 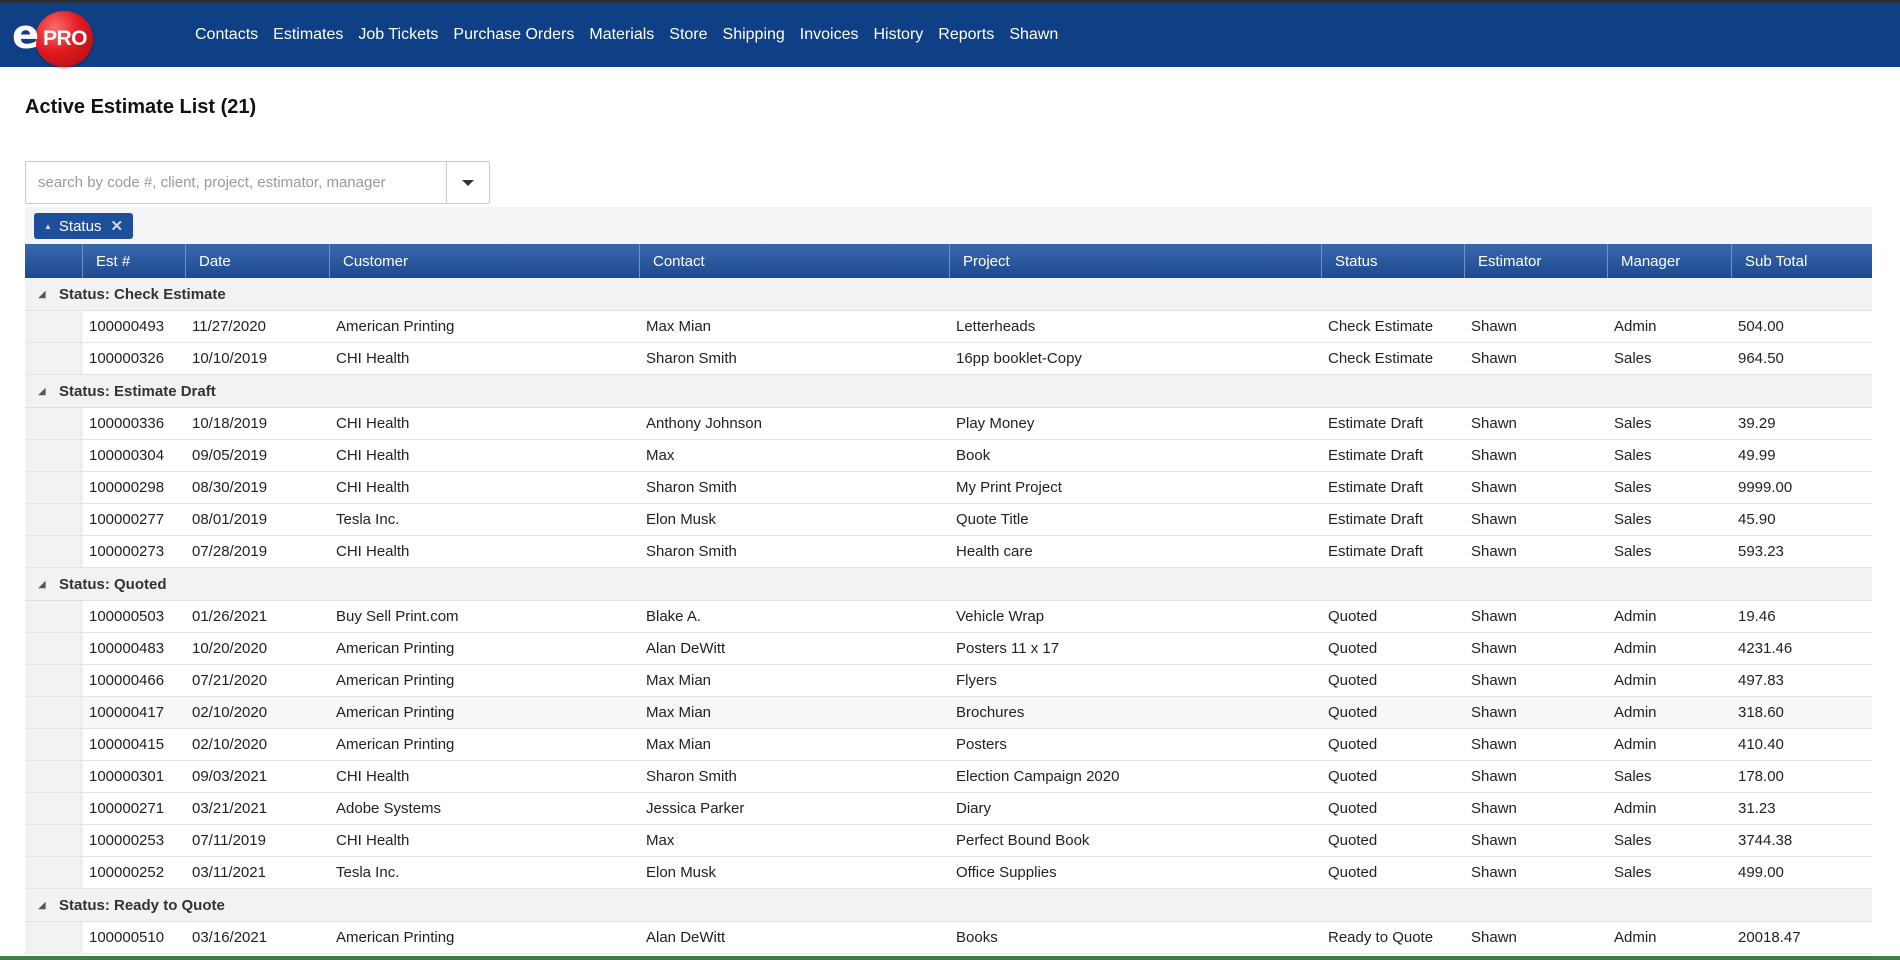 What do you see at coordinates (794, 261) in the screenshot?
I see `column-header-contact: Contact` at bounding box center [794, 261].